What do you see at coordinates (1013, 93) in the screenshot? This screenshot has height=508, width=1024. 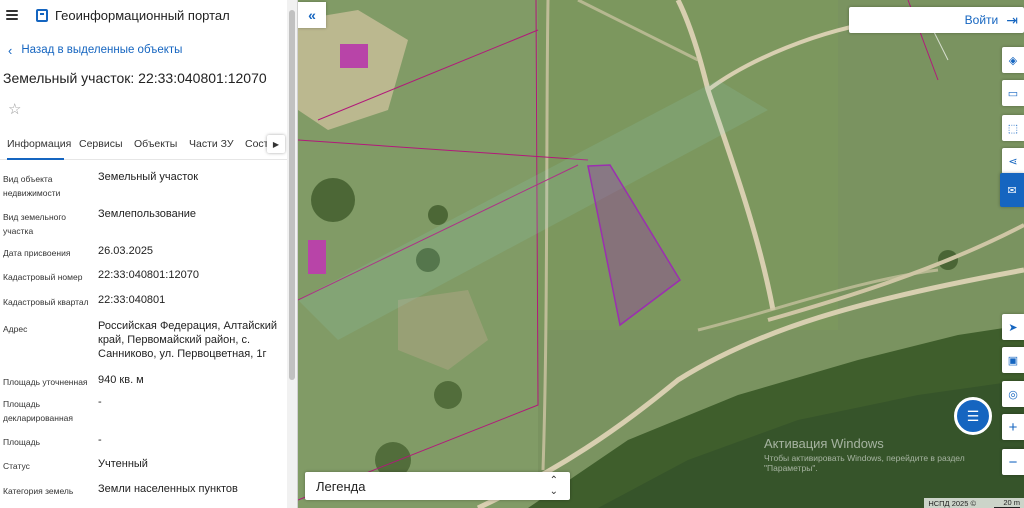 I see `ruler-icon: ▭` at bounding box center [1013, 93].